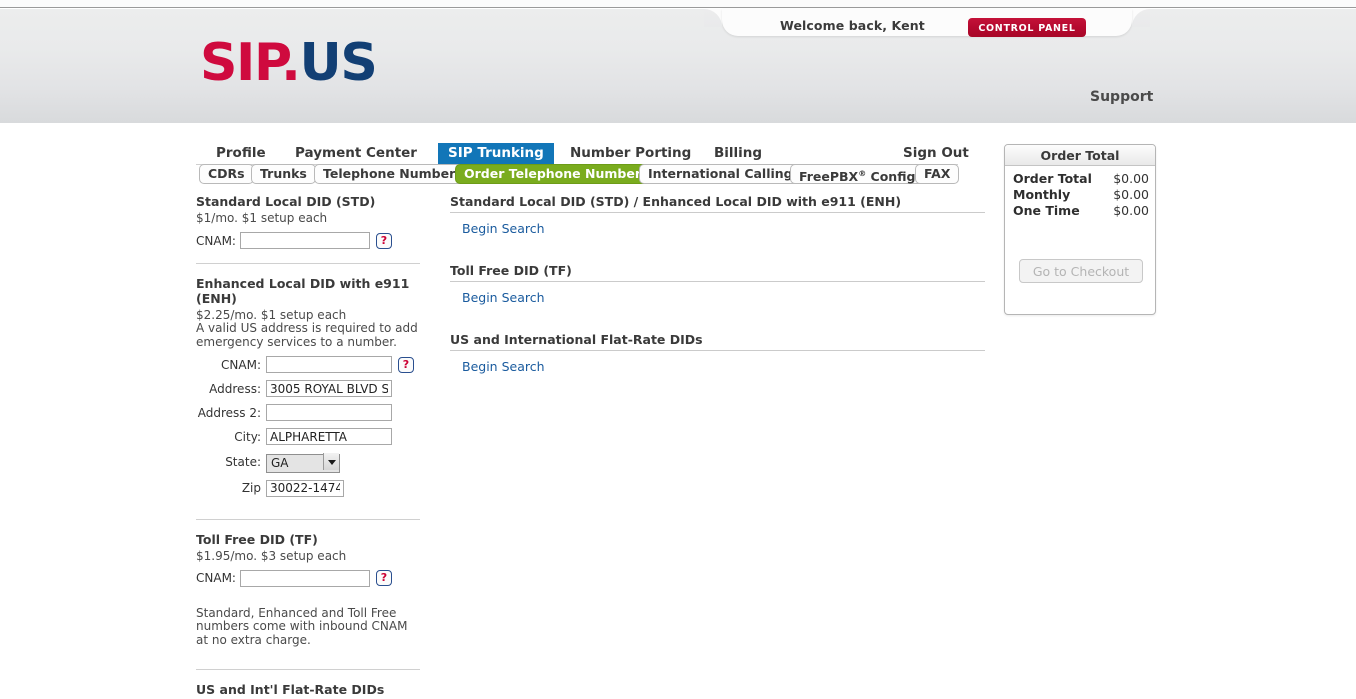 The height and width of the screenshot is (699, 1356). Describe the element at coordinates (891, 177) in the screenshot. I see `tab-freepbx-suffix: Config` at that location.